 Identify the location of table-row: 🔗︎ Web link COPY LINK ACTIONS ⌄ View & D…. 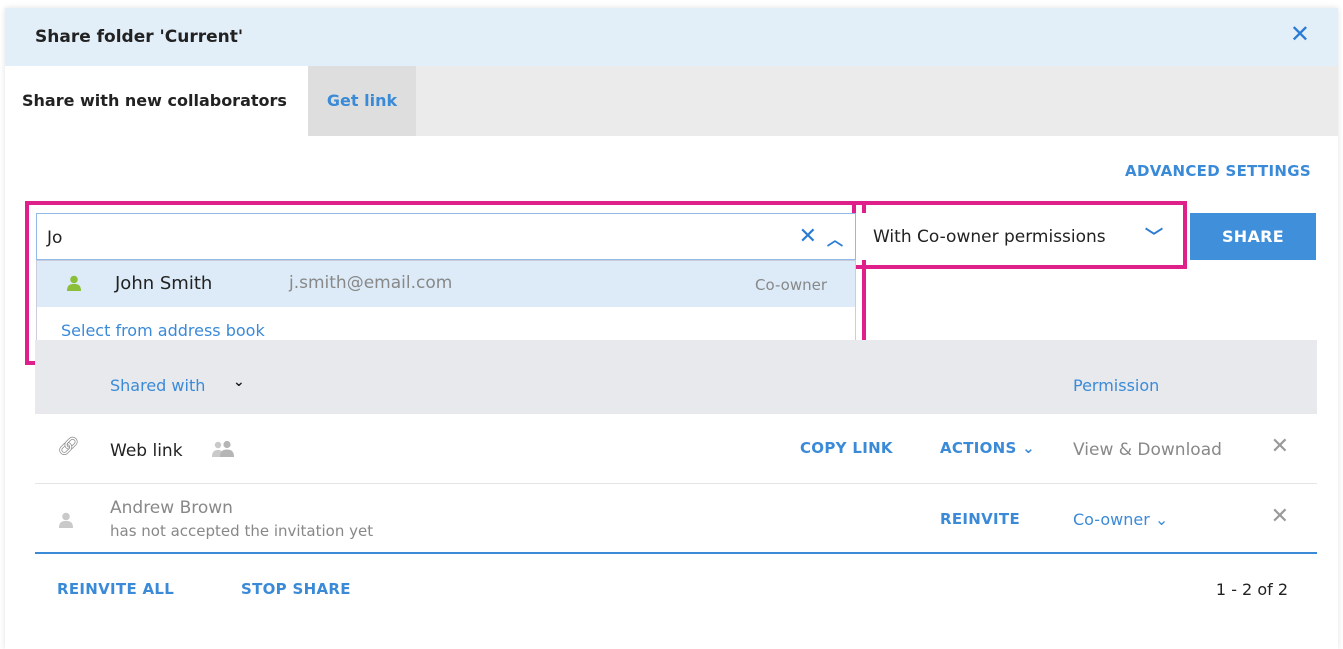
(676, 449).